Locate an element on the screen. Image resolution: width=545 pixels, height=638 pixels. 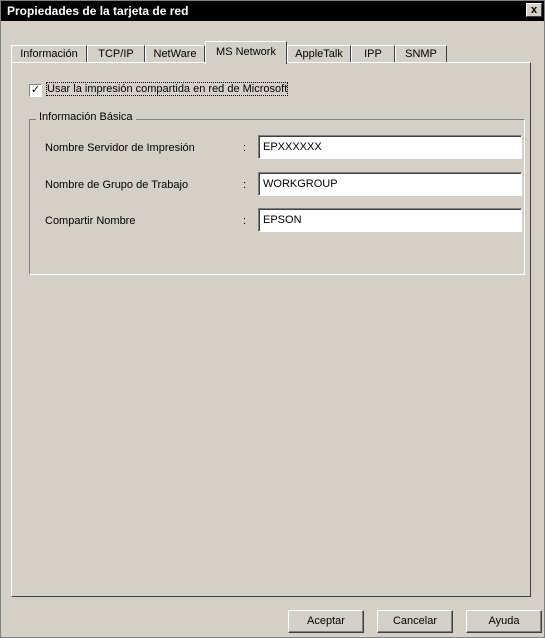
tab-netware: NetWare is located at coordinates (175, 54).